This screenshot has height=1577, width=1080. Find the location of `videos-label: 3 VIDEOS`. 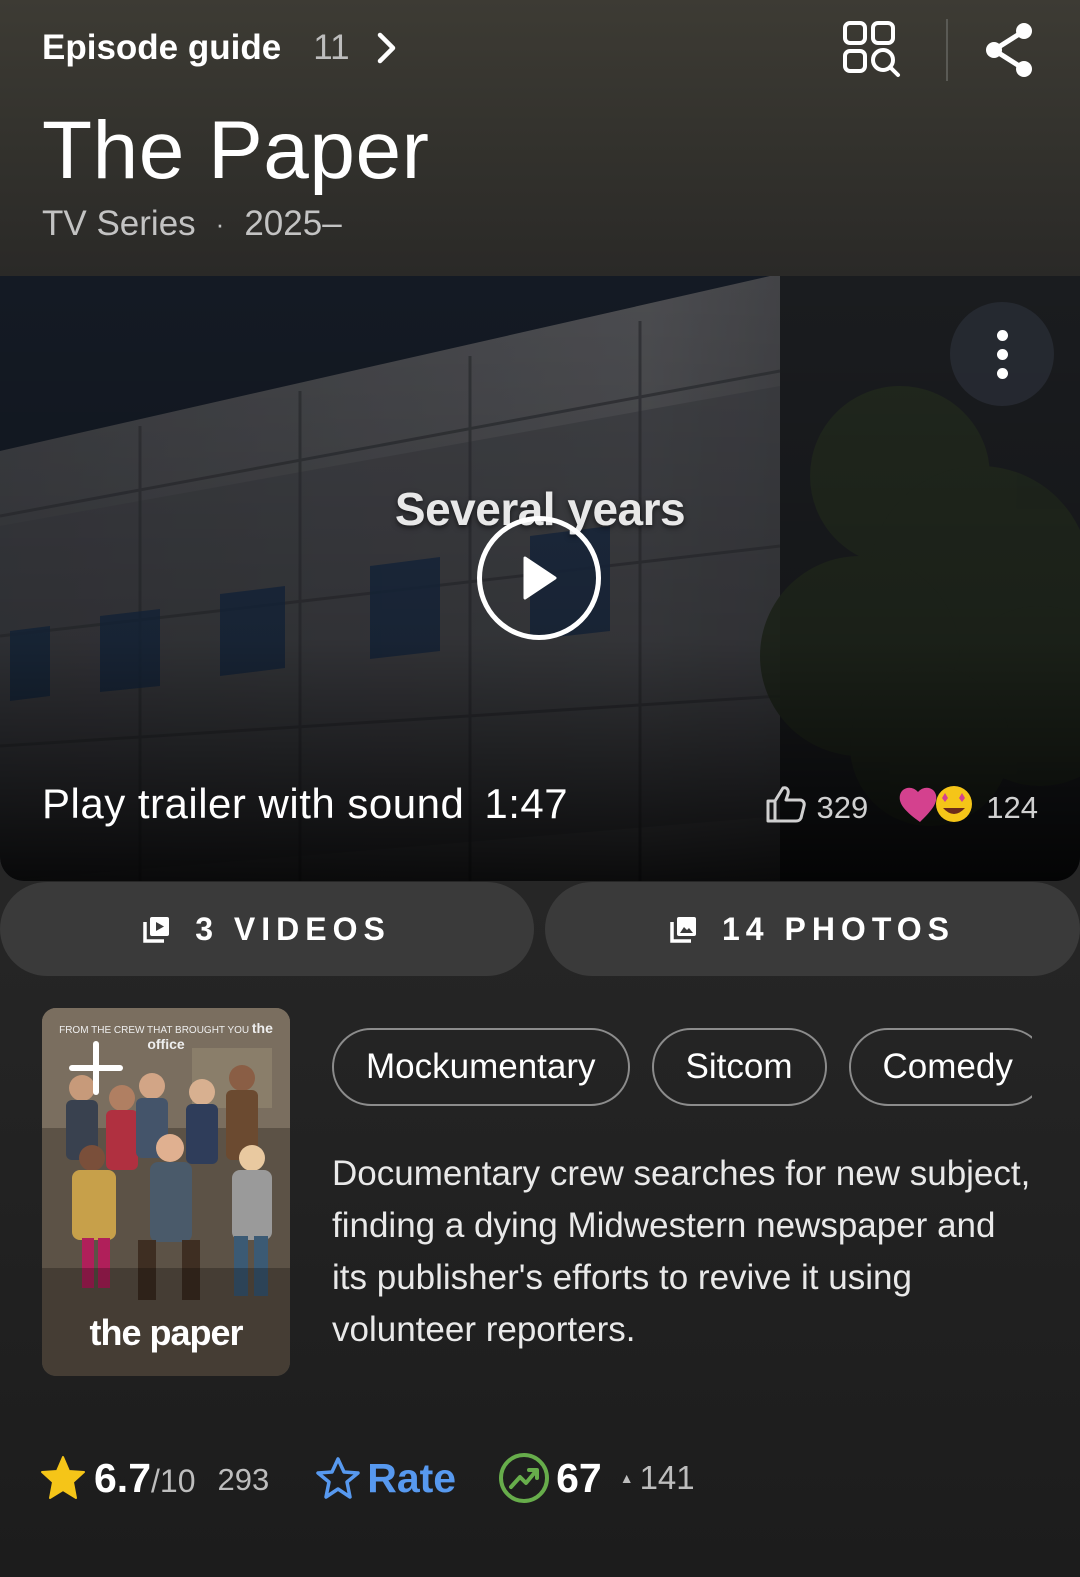

videos-label: 3 VIDEOS is located at coordinates (293, 928).